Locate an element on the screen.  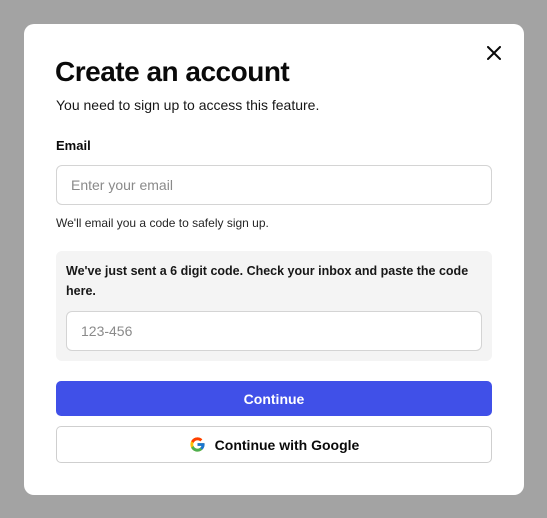
google-icon is located at coordinates (197, 444).